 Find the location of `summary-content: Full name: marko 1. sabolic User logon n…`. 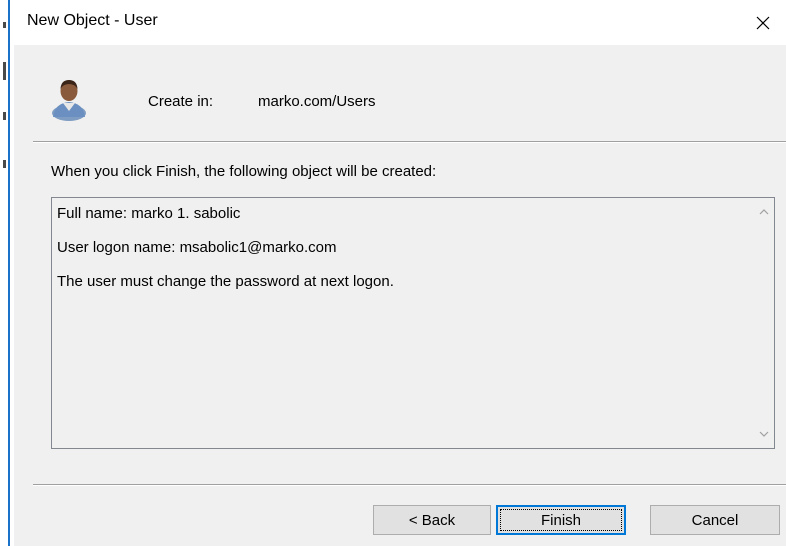

summary-content: Full name: marko 1. sabolic User logon n… is located at coordinates (225, 256).